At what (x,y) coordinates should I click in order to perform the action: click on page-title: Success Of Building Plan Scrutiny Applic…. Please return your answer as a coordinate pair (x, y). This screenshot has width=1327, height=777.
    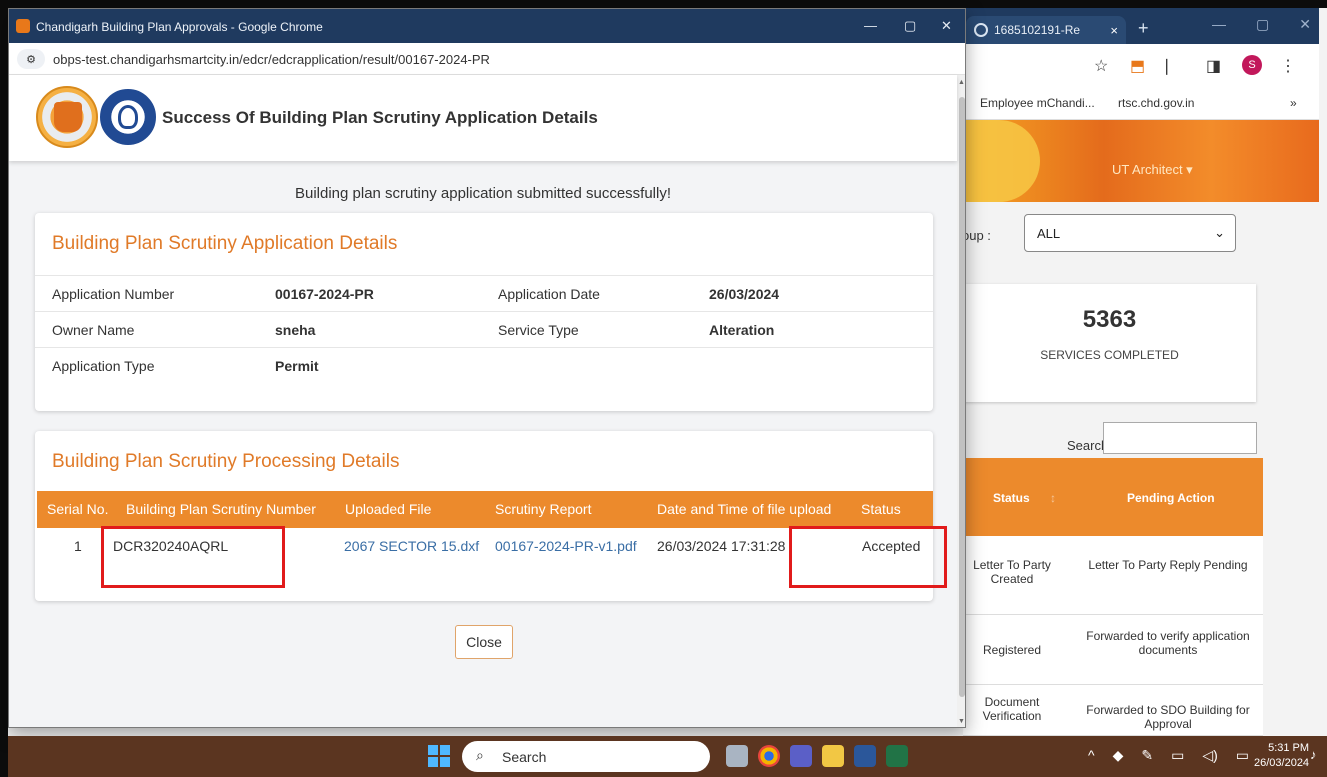
    Looking at the image, I should click on (380, 117).